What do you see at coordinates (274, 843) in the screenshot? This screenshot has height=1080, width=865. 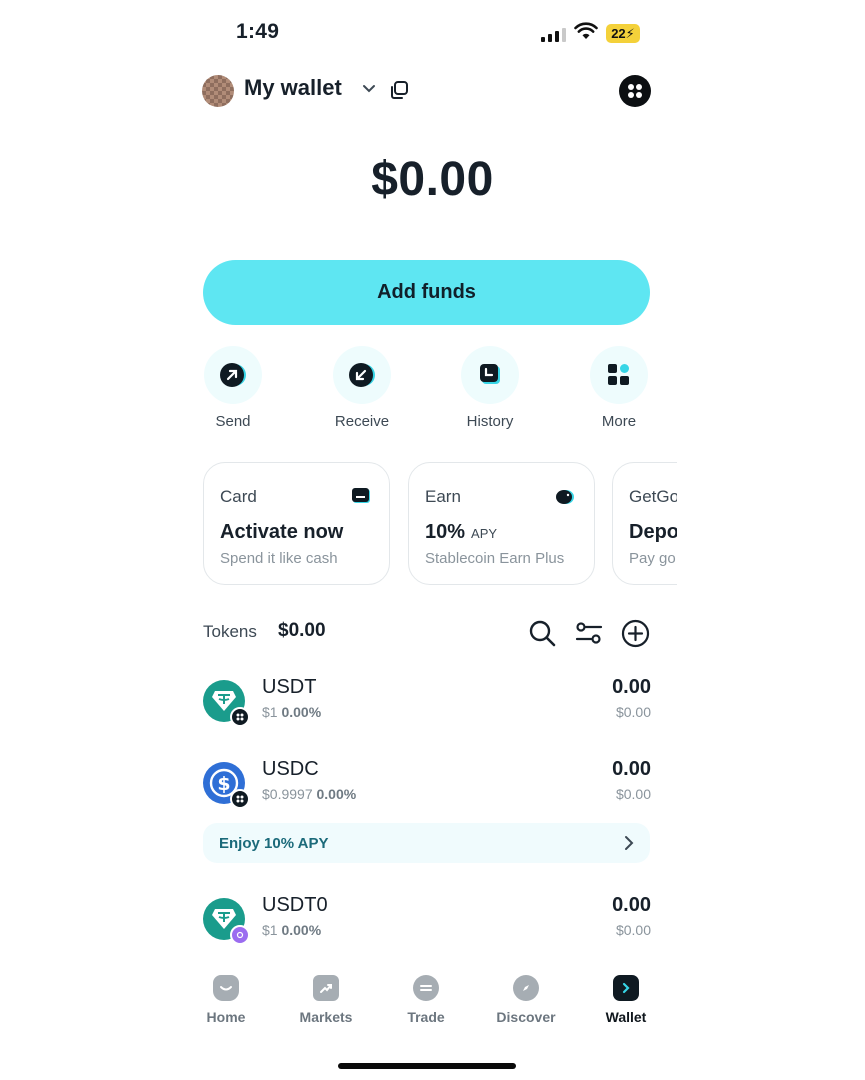 I see `promo-text: Enjoy 10% APY` at bounding box center [274, 843].